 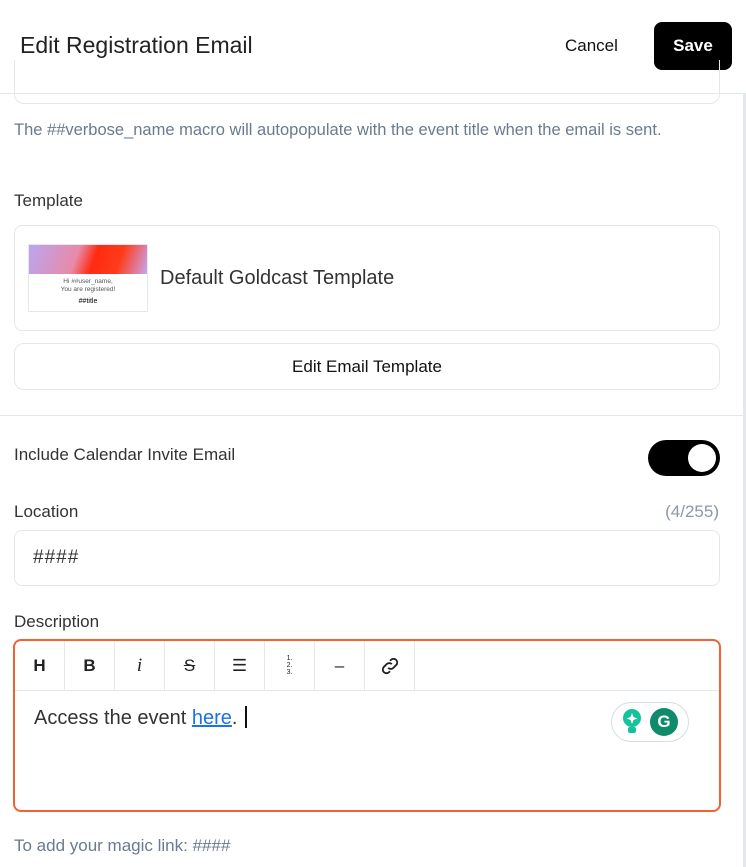 What do you see at coordinates (246, 717) in the screenshot?
I see `text-caret` at bounding box center [246, 717].